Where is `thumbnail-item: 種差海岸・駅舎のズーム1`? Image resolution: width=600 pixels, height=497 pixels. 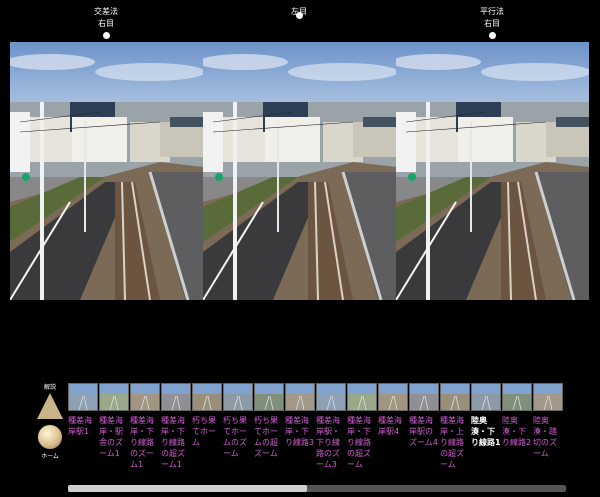 thumbnail-item: 種差海岸・駅舎のズーム1 is located at coordinates (114, 421).